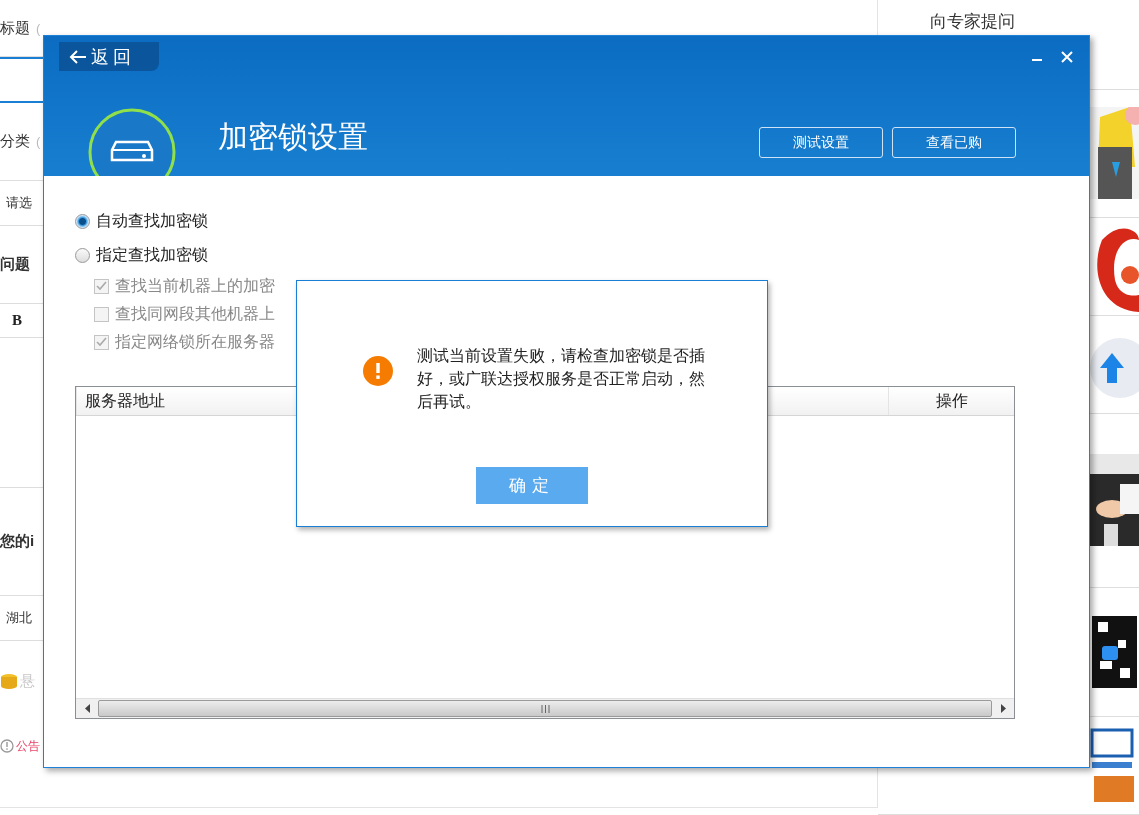  Describe the element at coordinates (152, 220) in the screenshot. I see `radio-label: 自动查找加密锁` at that location.